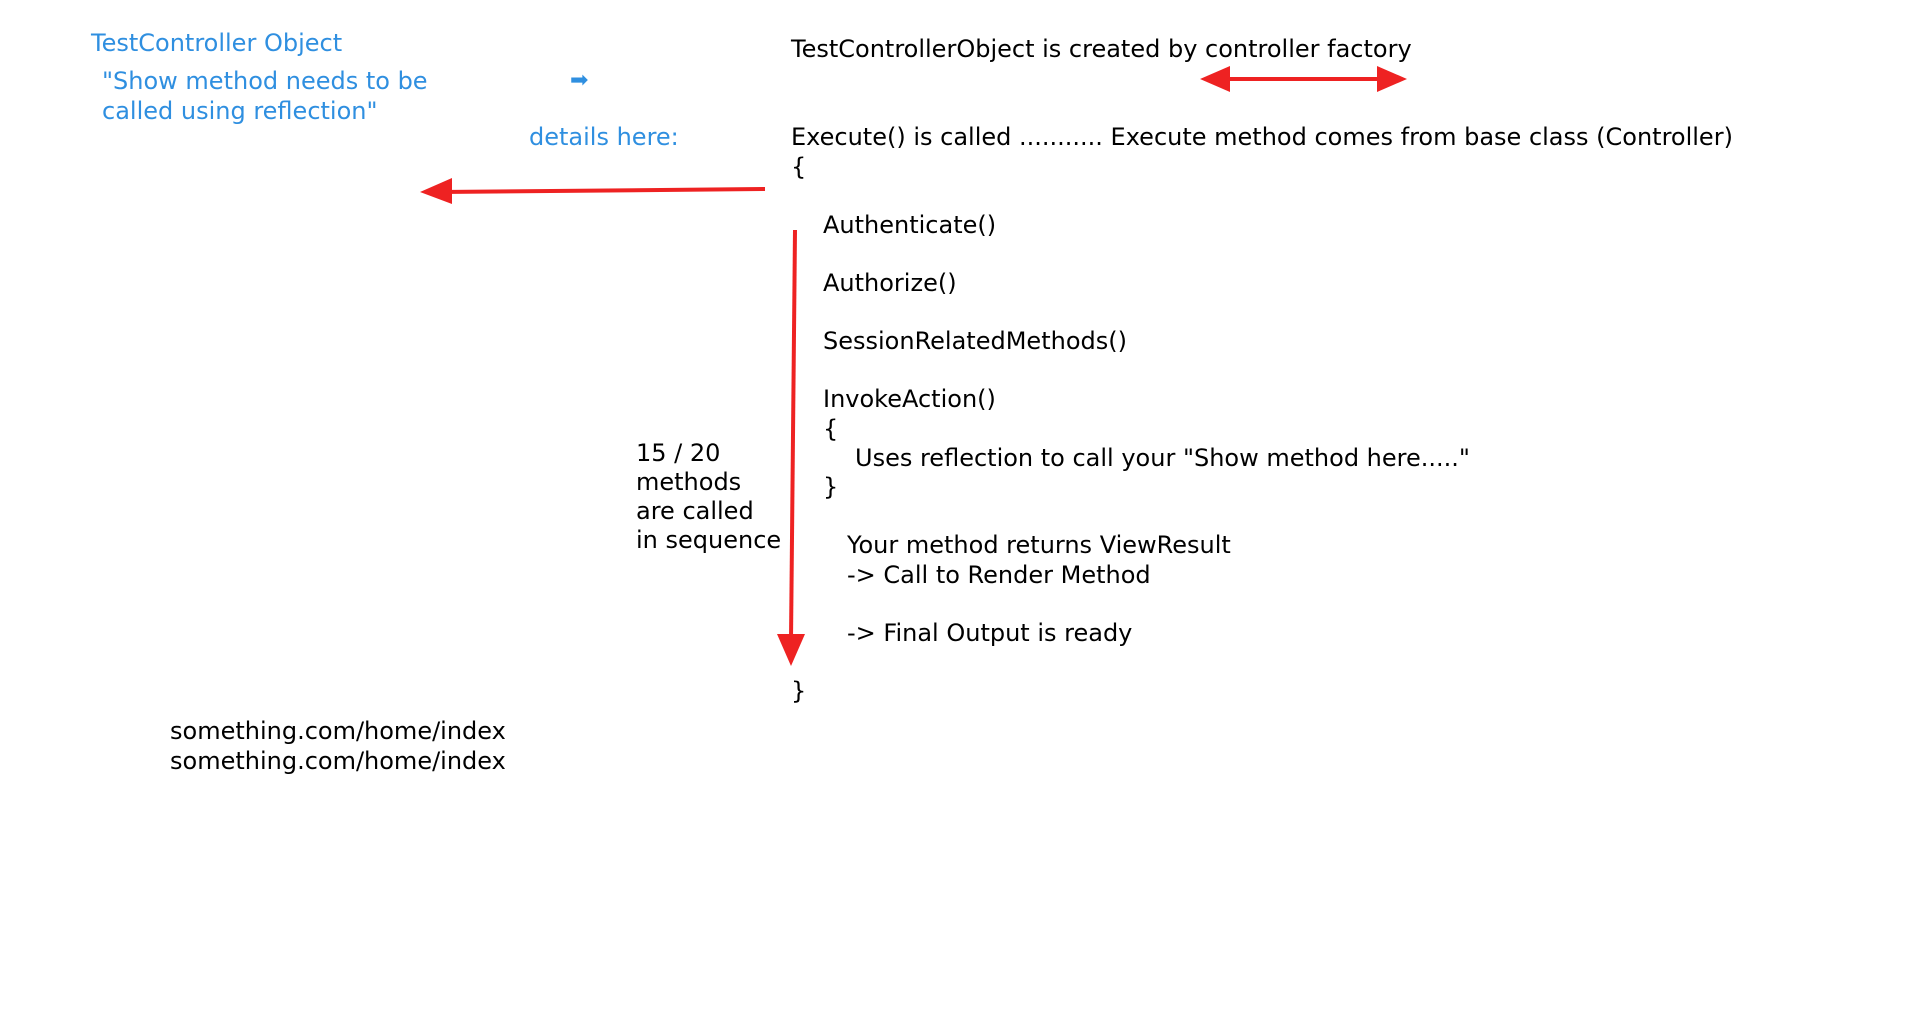 This screenshot has width=1920, height=1017. I want to click on note-details: details here:, so click(604, 137).